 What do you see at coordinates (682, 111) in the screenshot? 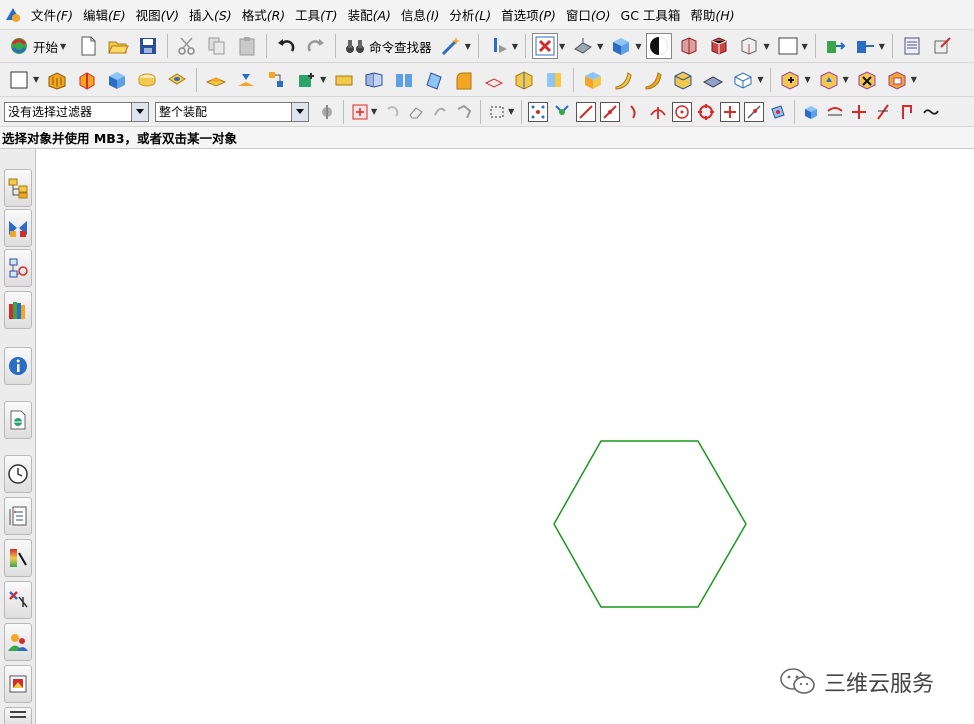
I see `arc-center-button` at bounding box center [682, 111].